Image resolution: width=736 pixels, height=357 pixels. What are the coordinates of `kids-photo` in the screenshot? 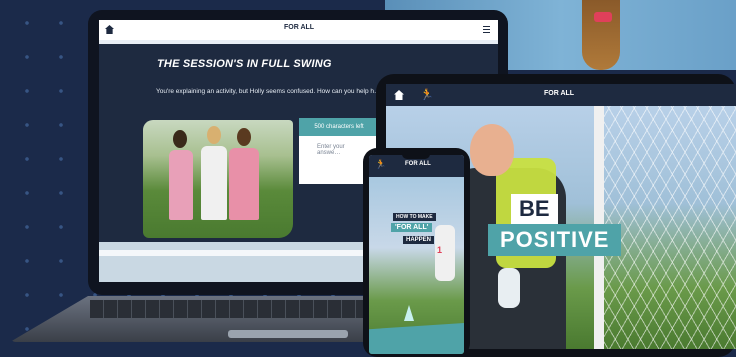 It's located at (218, 179).